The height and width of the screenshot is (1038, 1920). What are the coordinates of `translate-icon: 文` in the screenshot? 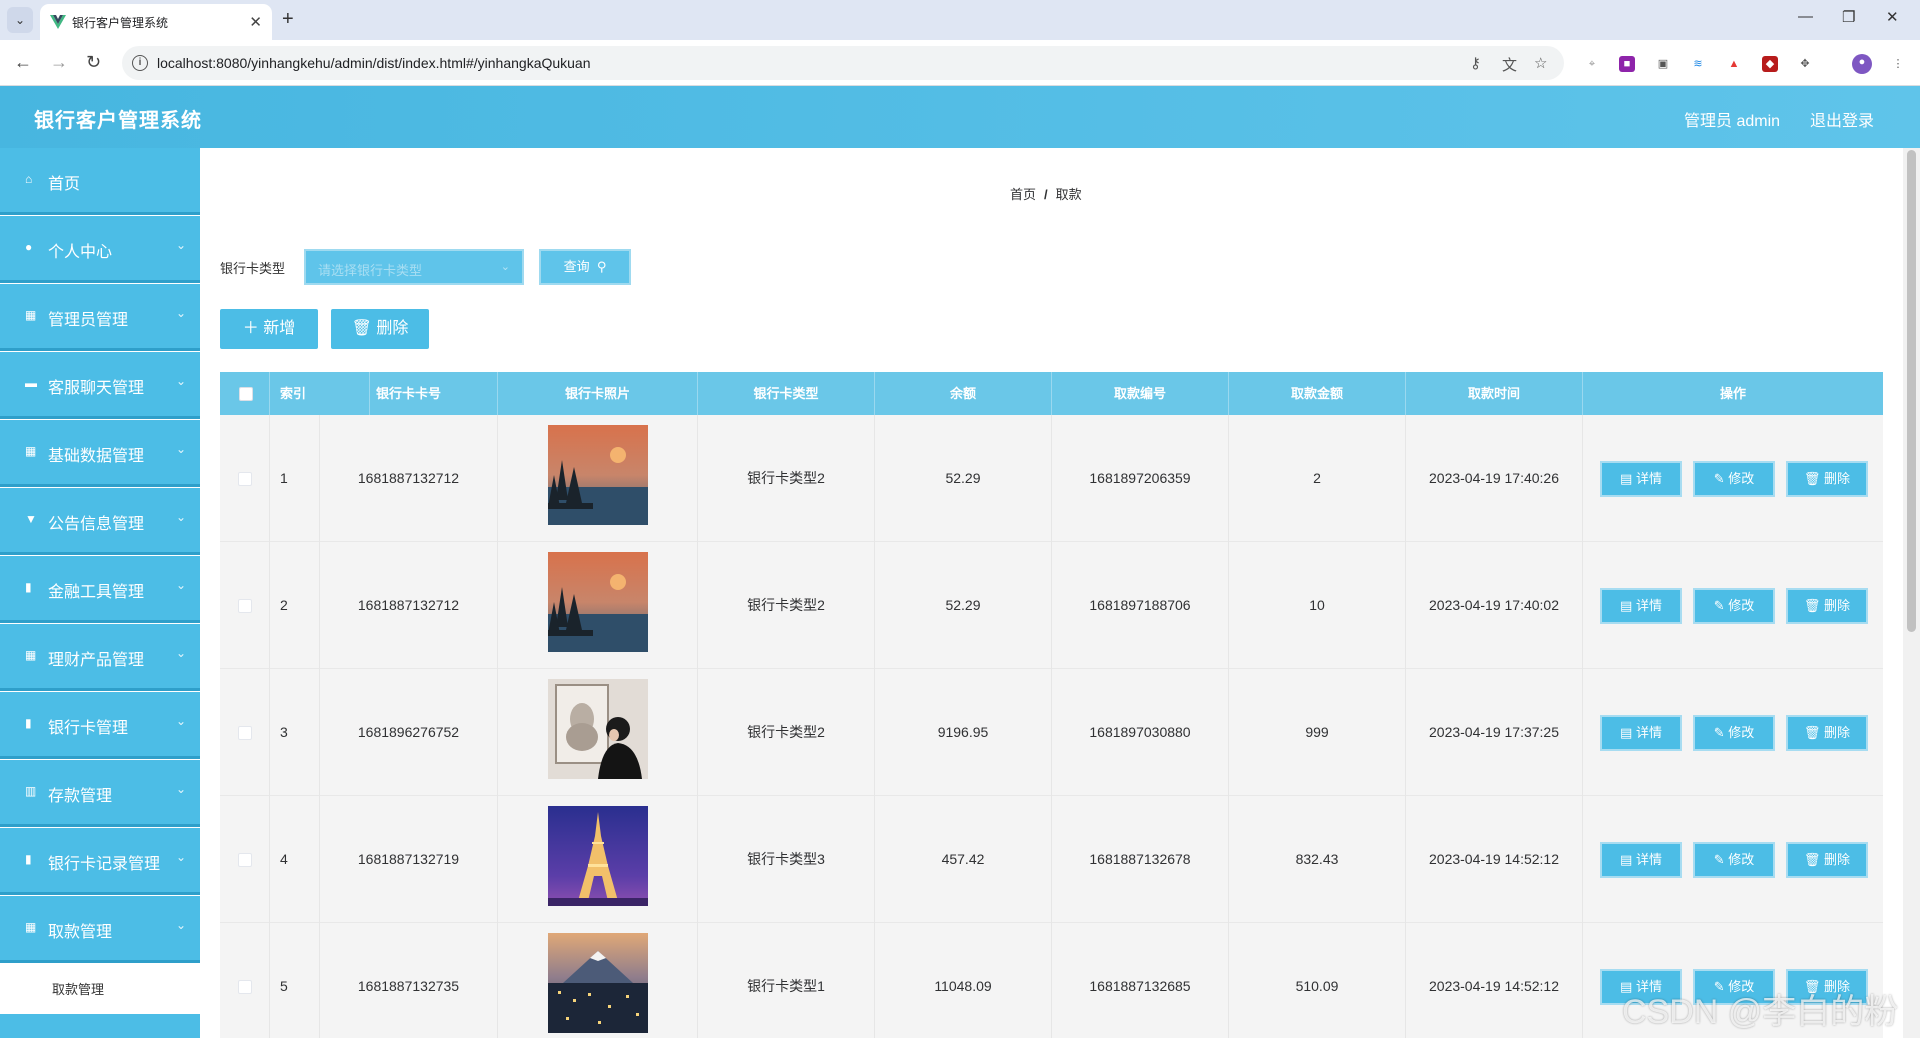 It's located at (1509, 64).